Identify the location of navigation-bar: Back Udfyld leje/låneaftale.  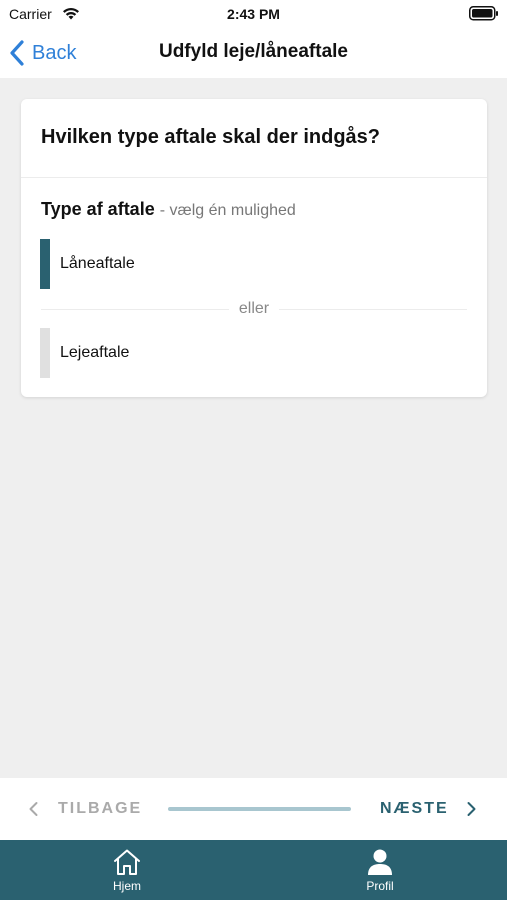
(253, 53).